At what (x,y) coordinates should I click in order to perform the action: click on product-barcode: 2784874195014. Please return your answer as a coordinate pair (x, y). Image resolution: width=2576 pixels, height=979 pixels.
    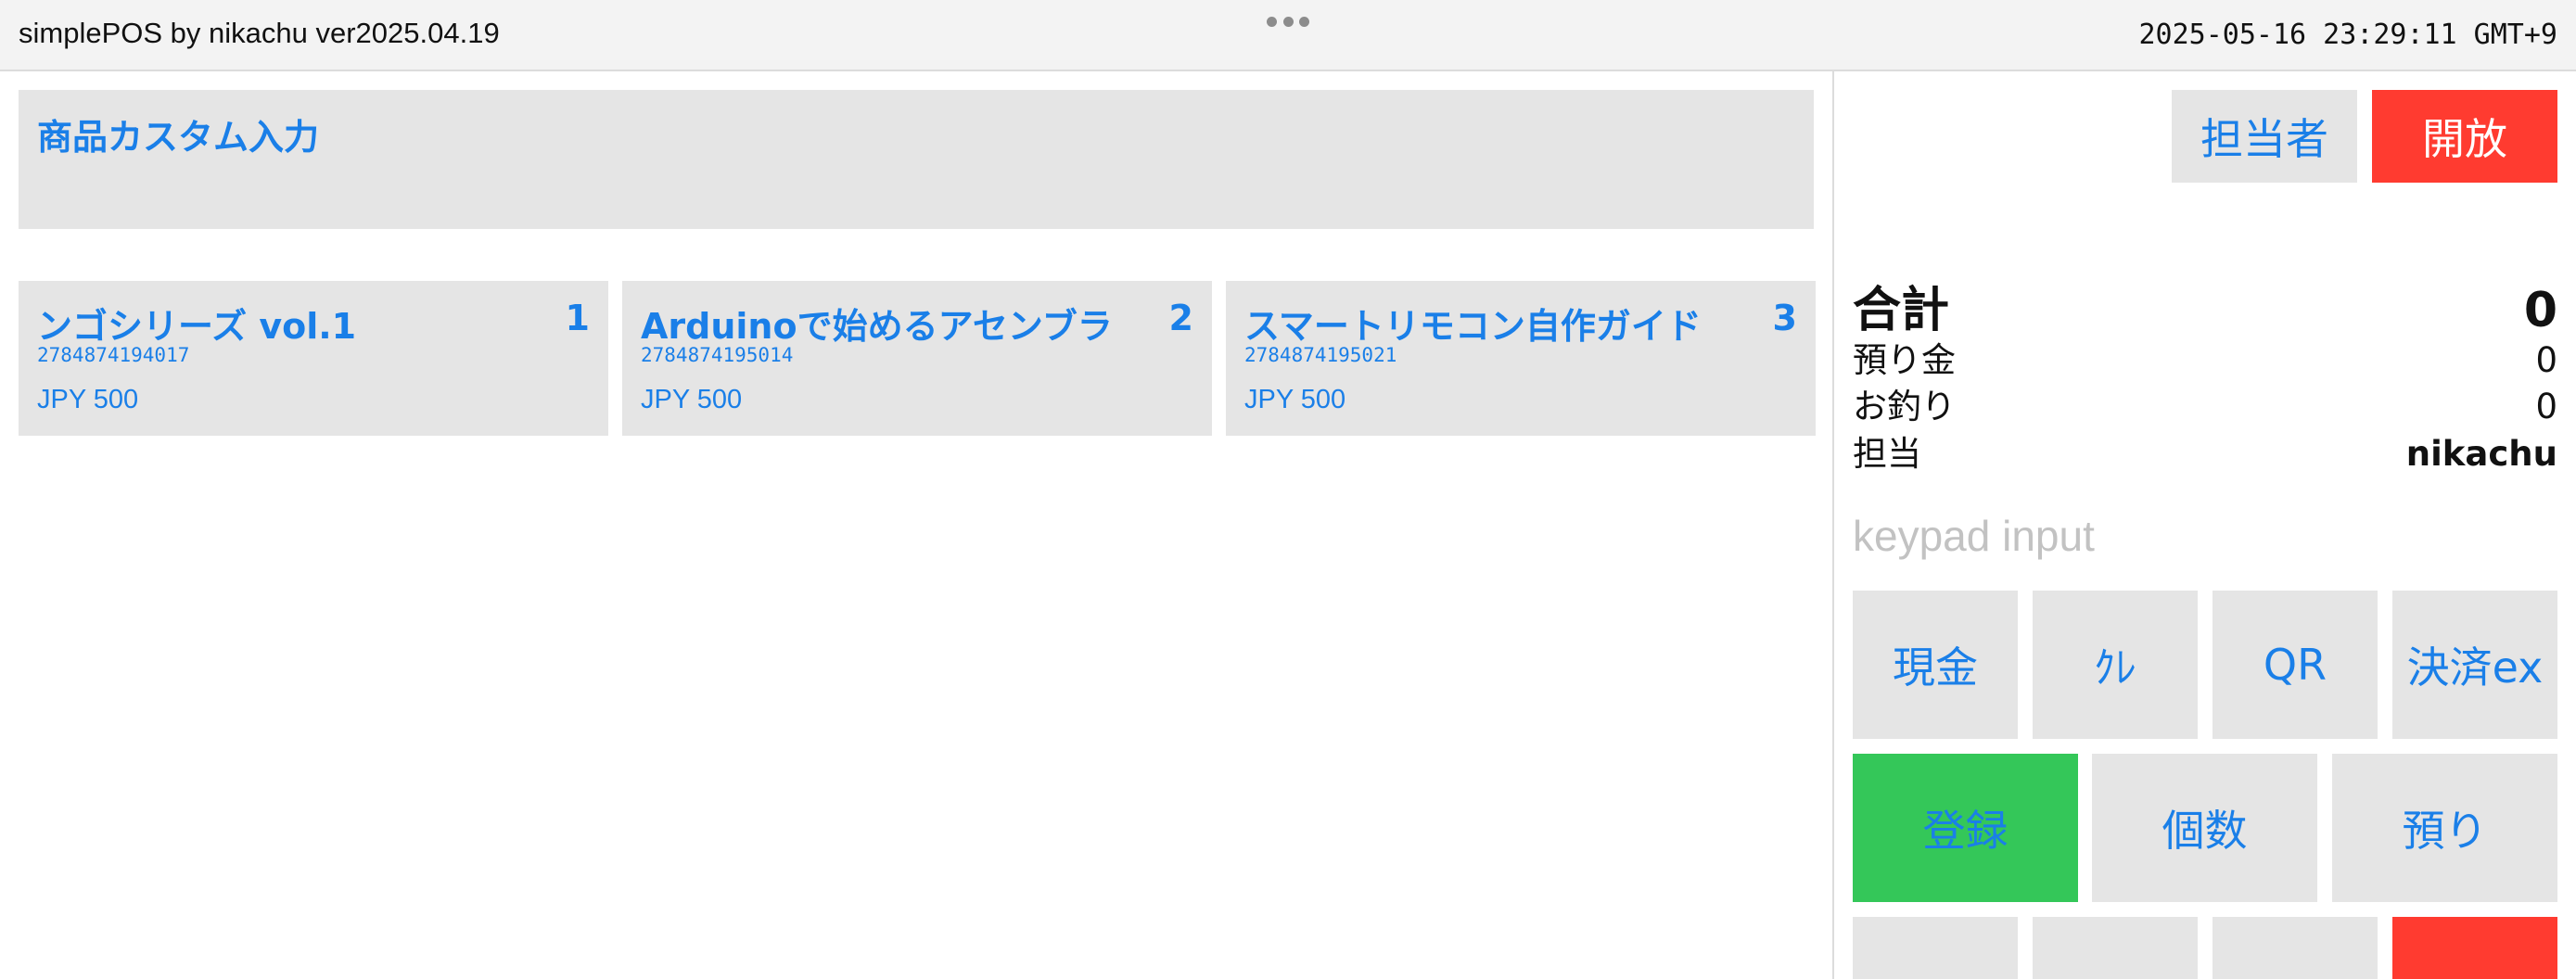
    Looking at the image, I should click on (717, 355).